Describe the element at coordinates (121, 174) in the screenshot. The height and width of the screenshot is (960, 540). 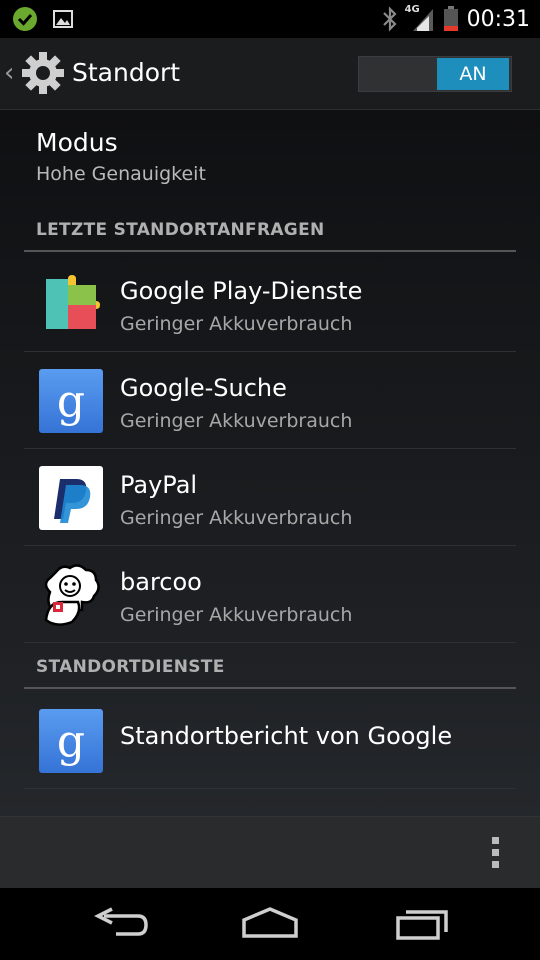
I see `mode-value: Hohe Genauigkeit` at that location.